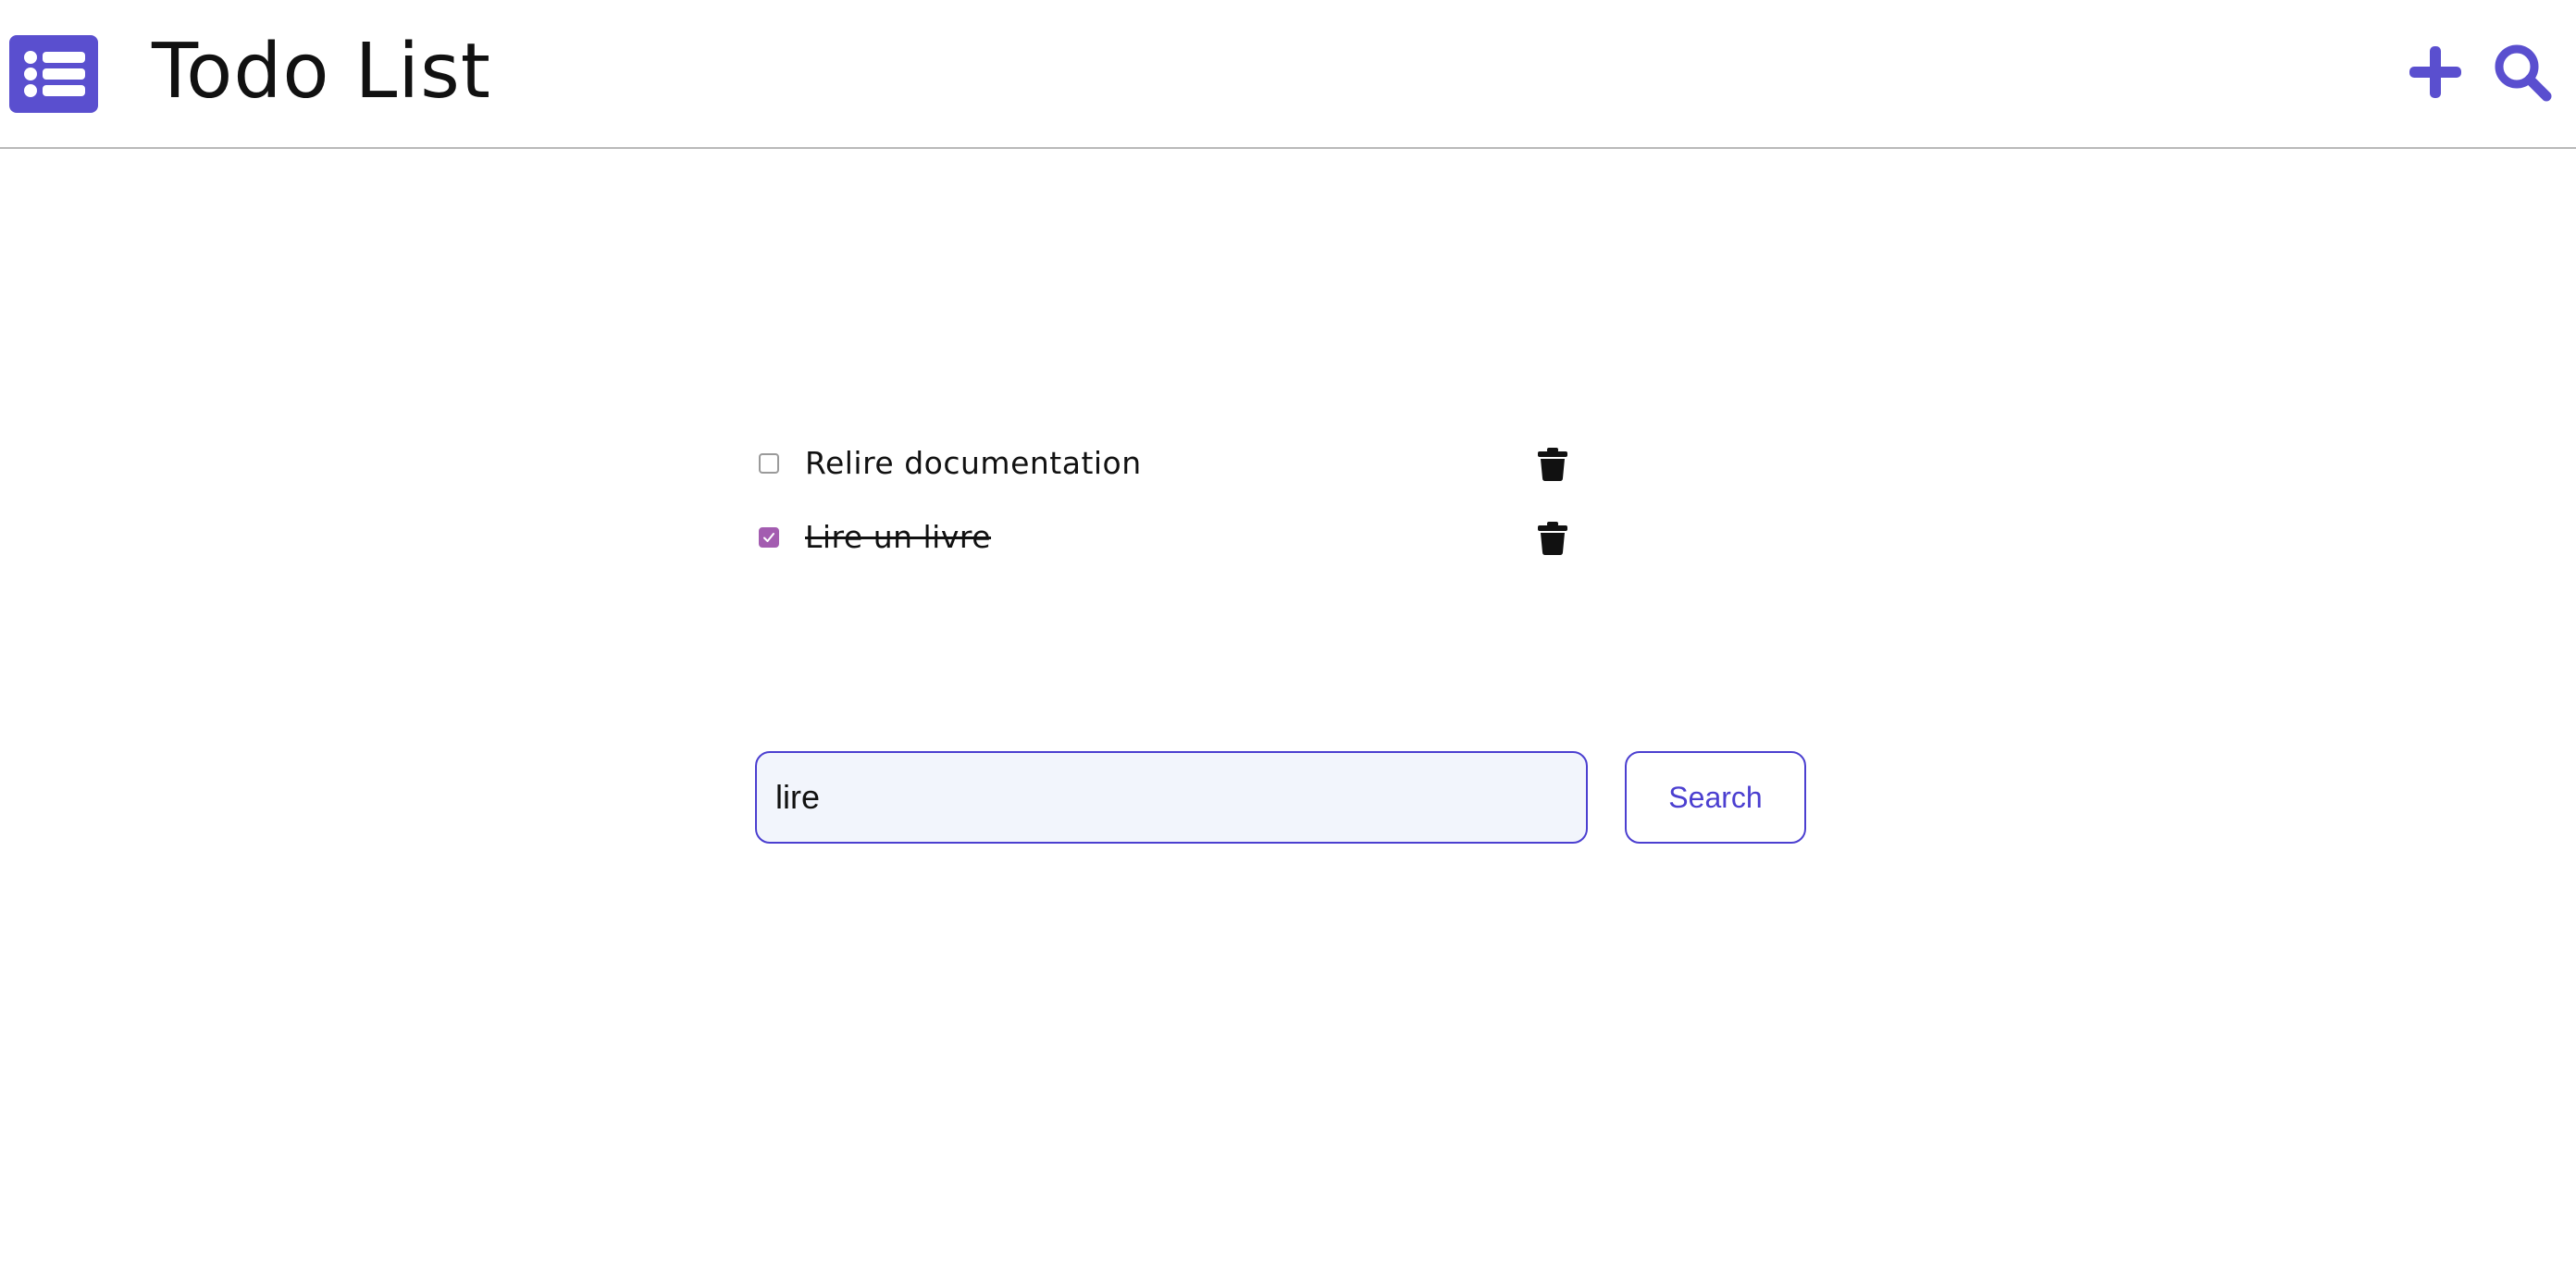 Image resolution: width=2576 pixels, height=1271 pixels. What do you see at coordinates (1168, 538) in the screenshot?
I see `todo-item: Lire un livre` at bounding box center [1168, 538].